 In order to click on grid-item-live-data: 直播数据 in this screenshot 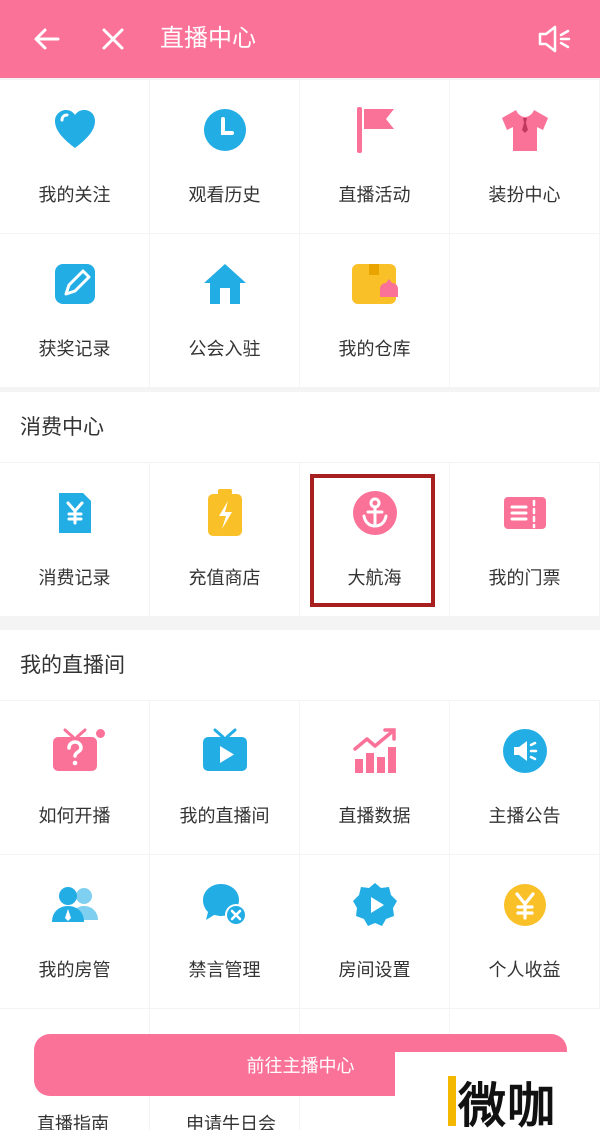, I will do `click(374, 777)`.